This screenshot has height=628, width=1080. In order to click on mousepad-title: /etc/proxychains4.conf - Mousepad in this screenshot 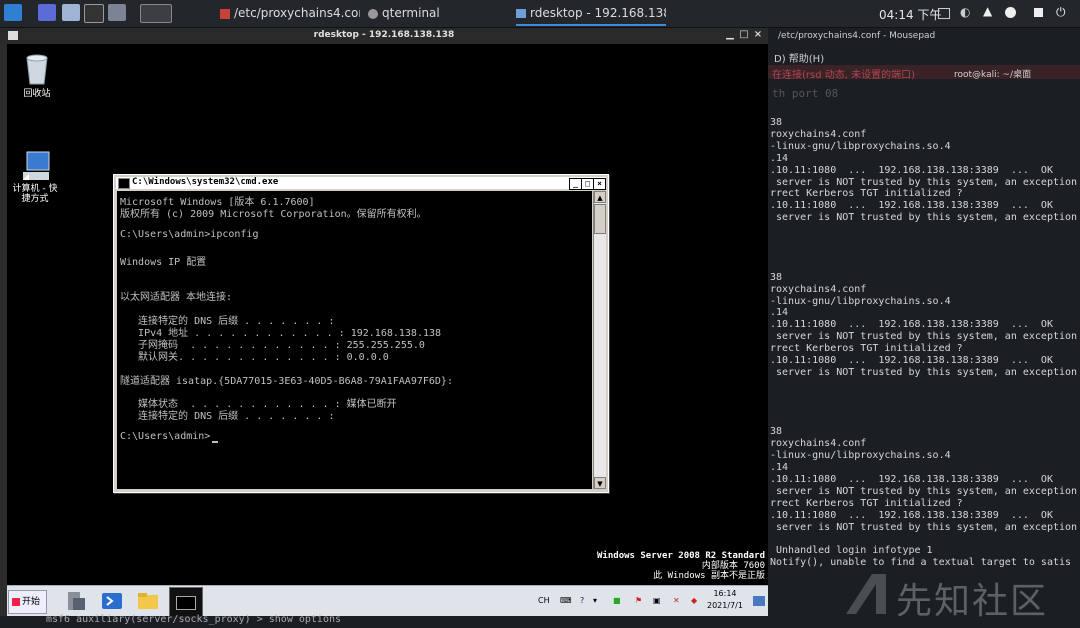, I will do `click(857, 36)`.